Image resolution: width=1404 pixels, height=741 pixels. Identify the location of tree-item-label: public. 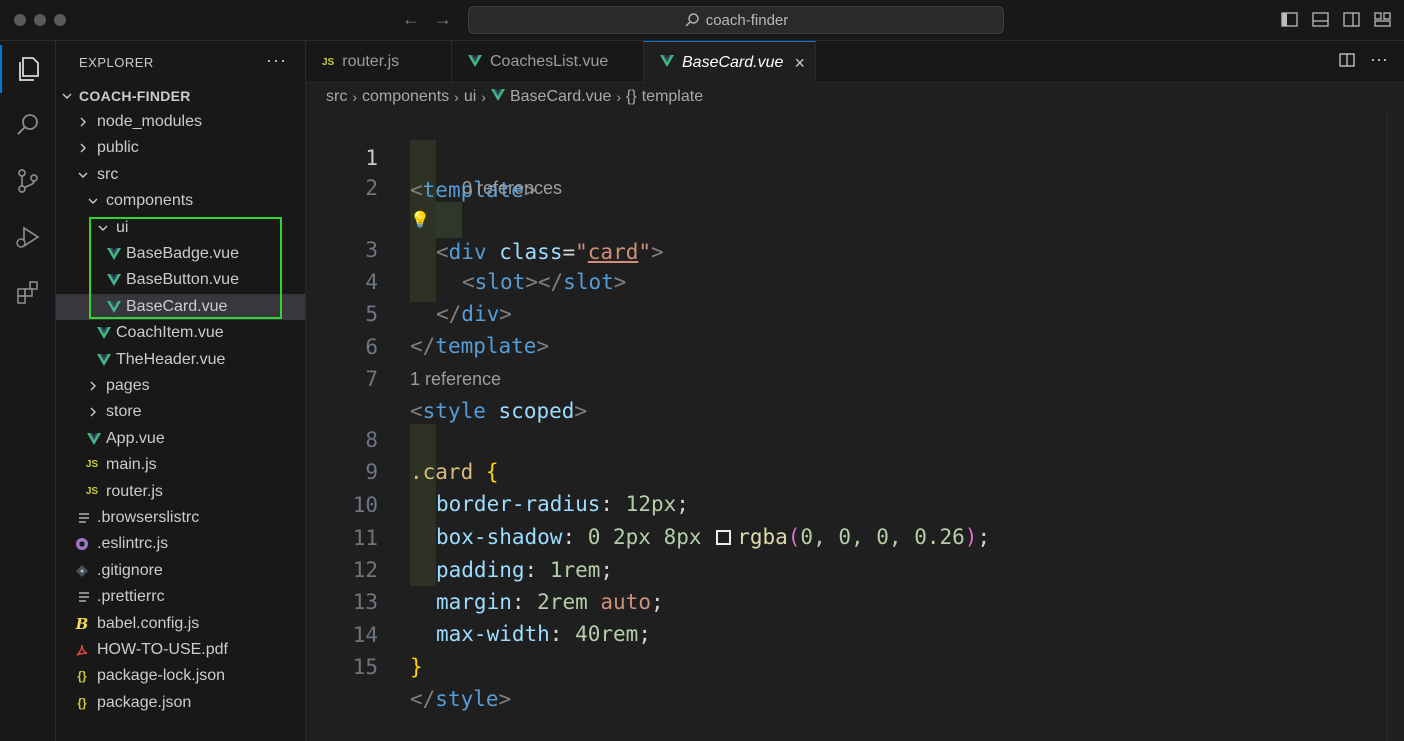
(118, 147).